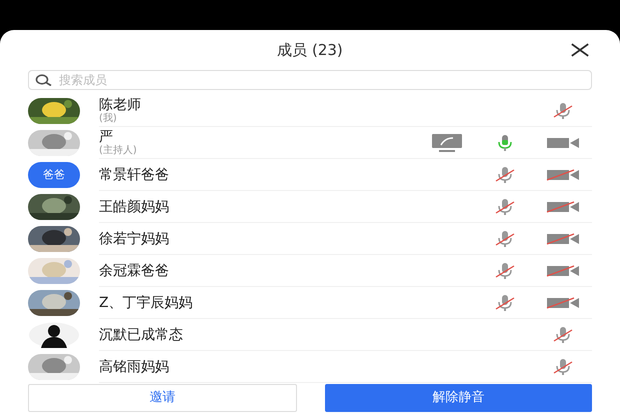 The height and width of the screenshot is (413, 620). What do you see at coordinates (580, 50) in the screenshot?
I see `close-icon` at bounding box center [580, 50].